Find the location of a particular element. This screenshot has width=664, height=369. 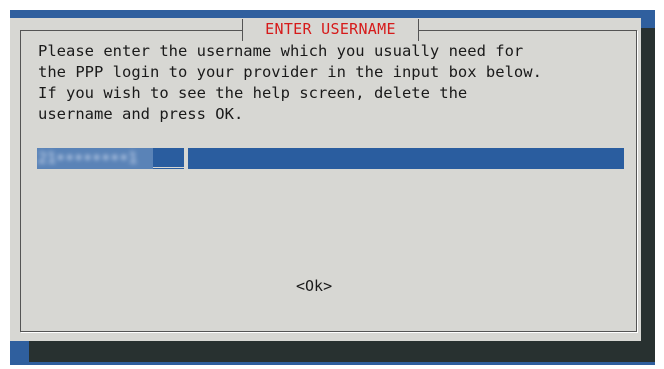

dialog-title: ENTER USERNAME is located at coordinates (330, 29).